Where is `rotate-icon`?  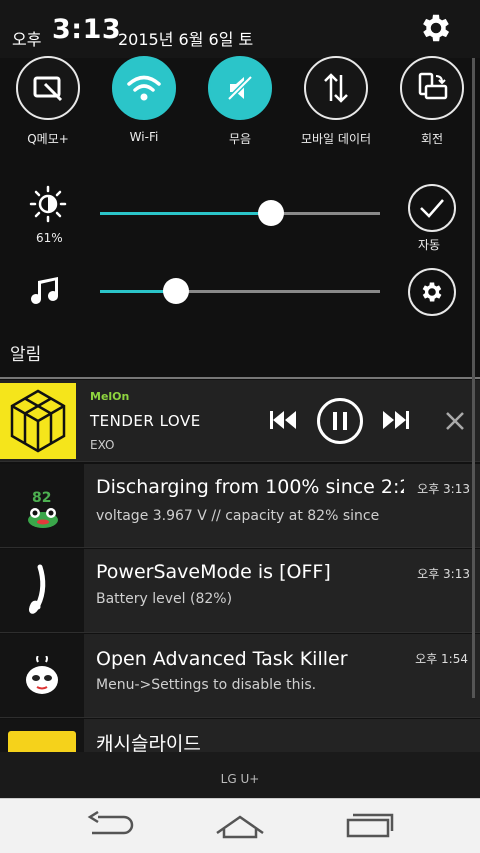 rotate-icon is located at coordinates (432, 88).